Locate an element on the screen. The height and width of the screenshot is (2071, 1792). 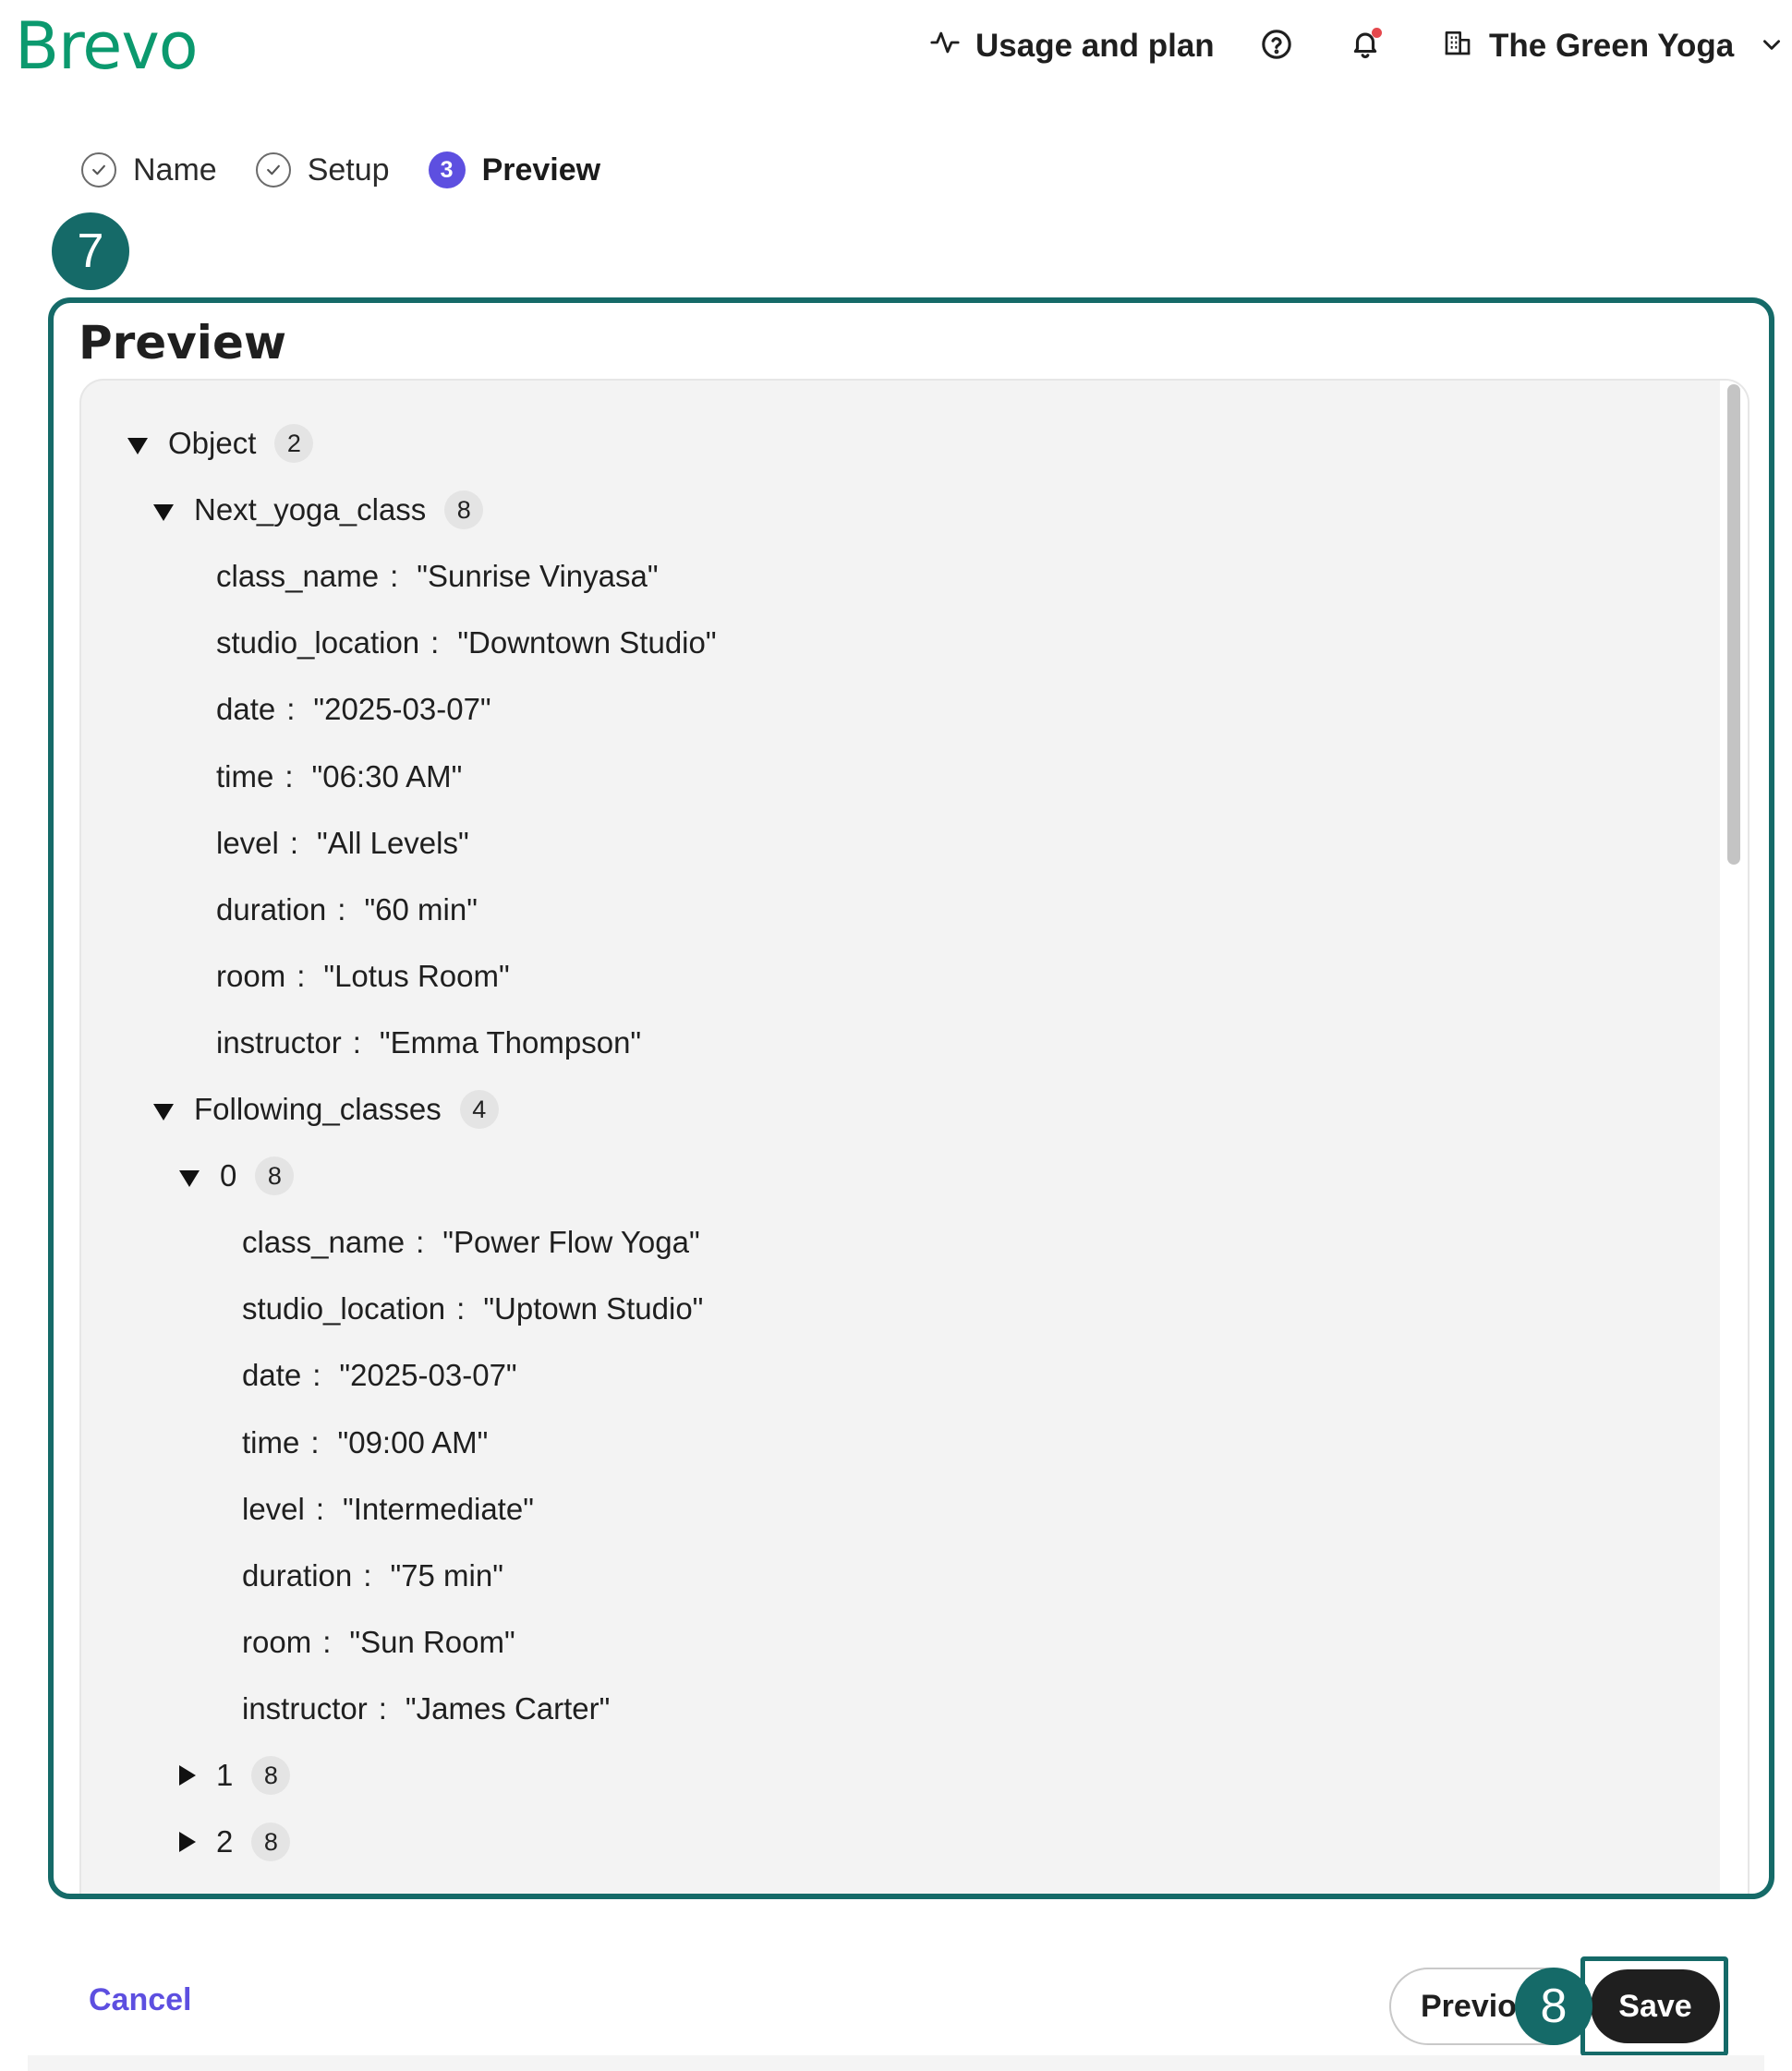
tree-node: Following_classes 4 is located at coordinates (326, 1109).